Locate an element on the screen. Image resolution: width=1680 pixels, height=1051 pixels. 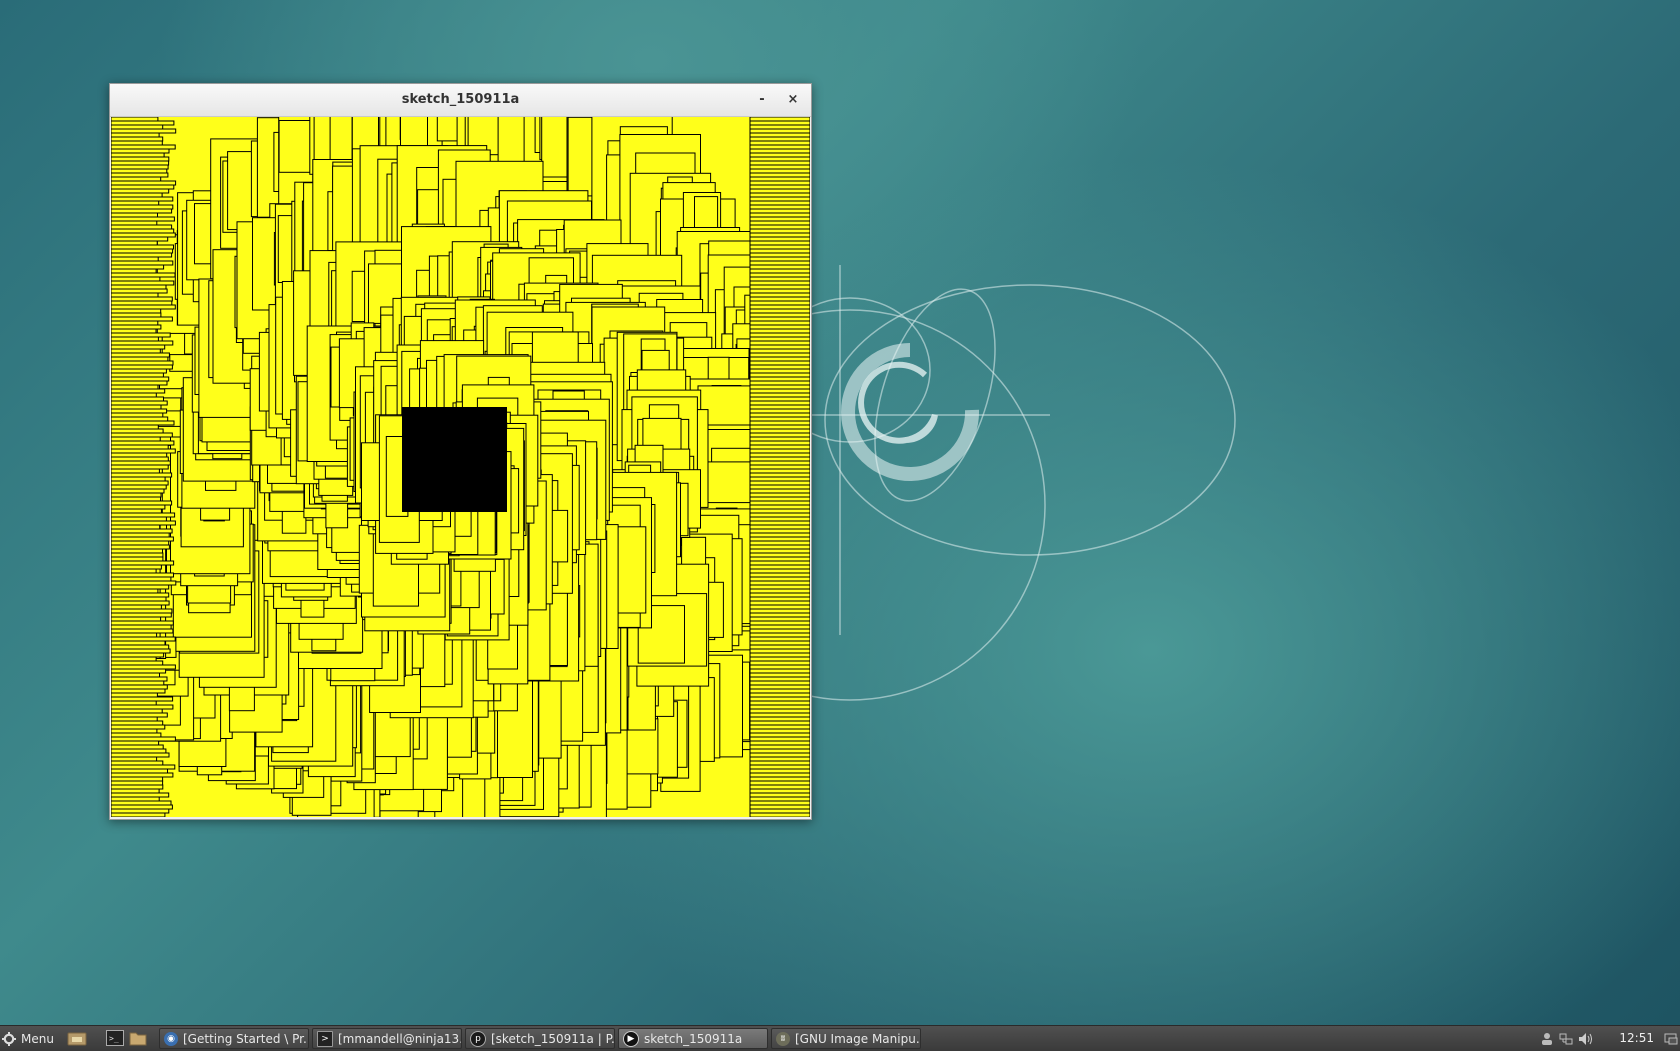
window-title: sketch_150911a is located at coordinates (460, 99).